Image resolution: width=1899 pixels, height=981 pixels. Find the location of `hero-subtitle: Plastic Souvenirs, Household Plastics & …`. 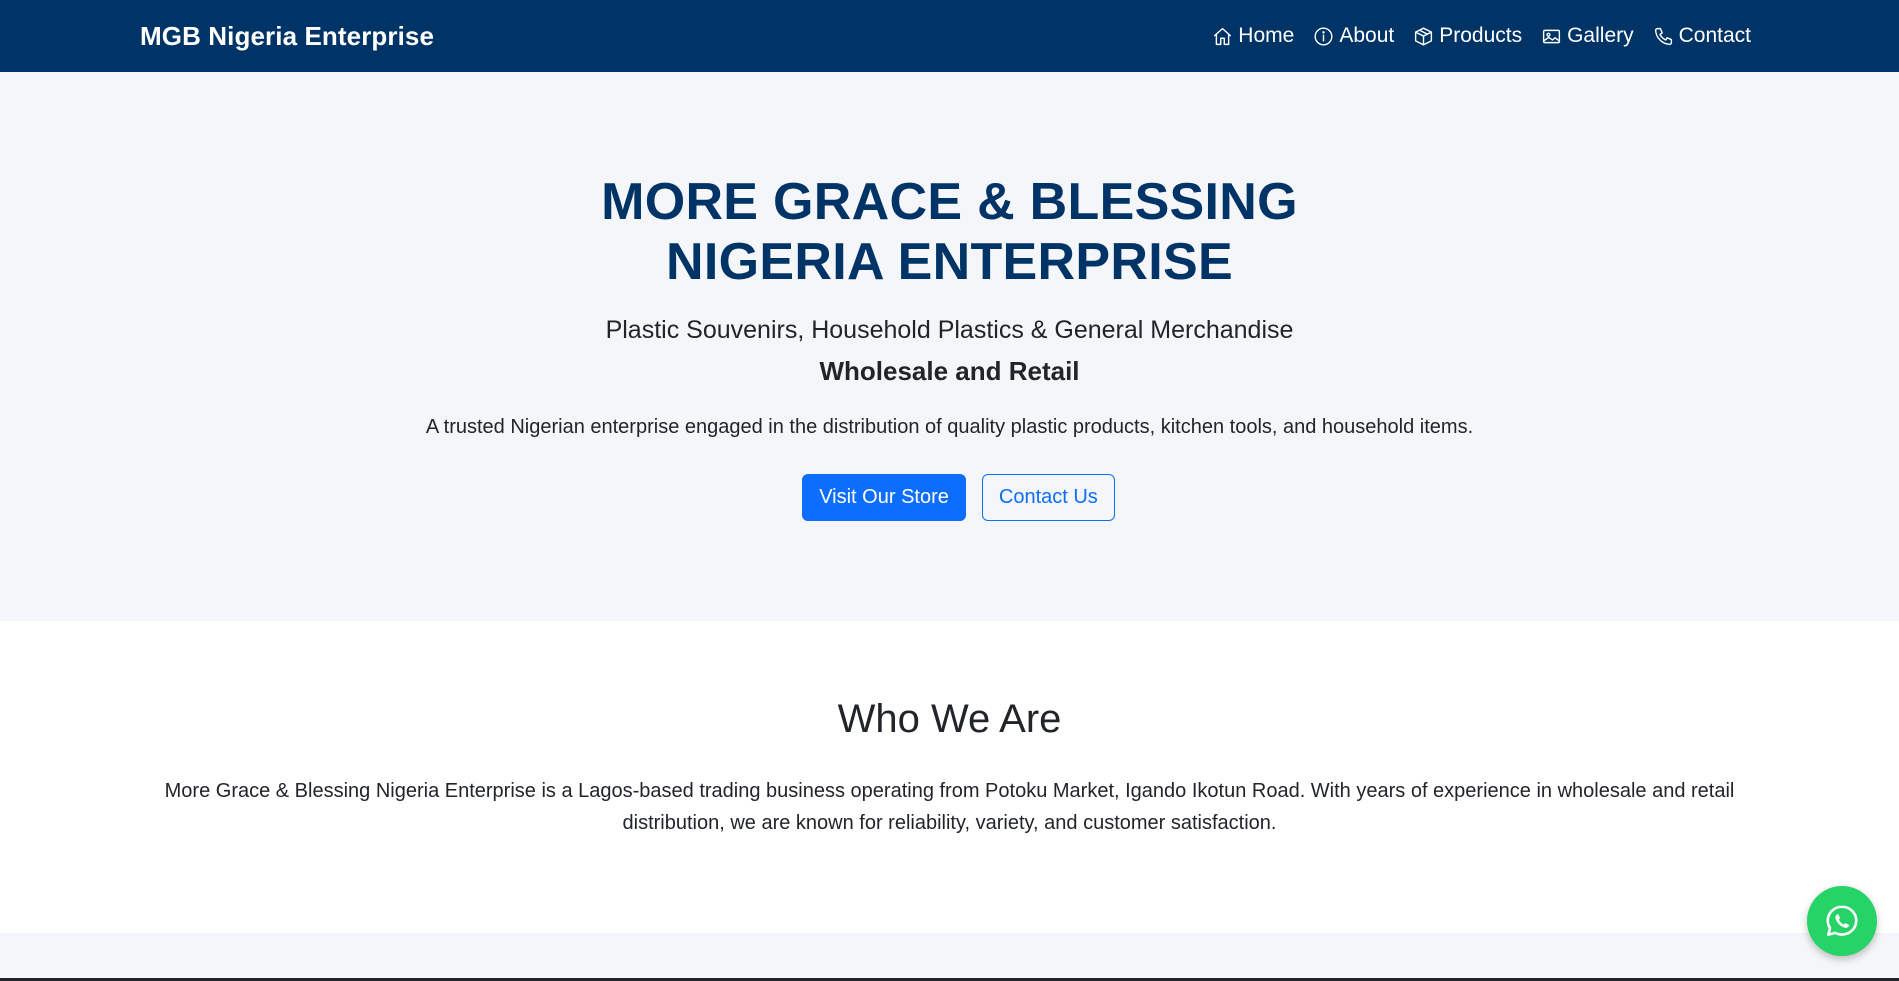

hero-subtitle: Plastic Souvenirs, Household Plastics & … is located at coordinates (949, 330).